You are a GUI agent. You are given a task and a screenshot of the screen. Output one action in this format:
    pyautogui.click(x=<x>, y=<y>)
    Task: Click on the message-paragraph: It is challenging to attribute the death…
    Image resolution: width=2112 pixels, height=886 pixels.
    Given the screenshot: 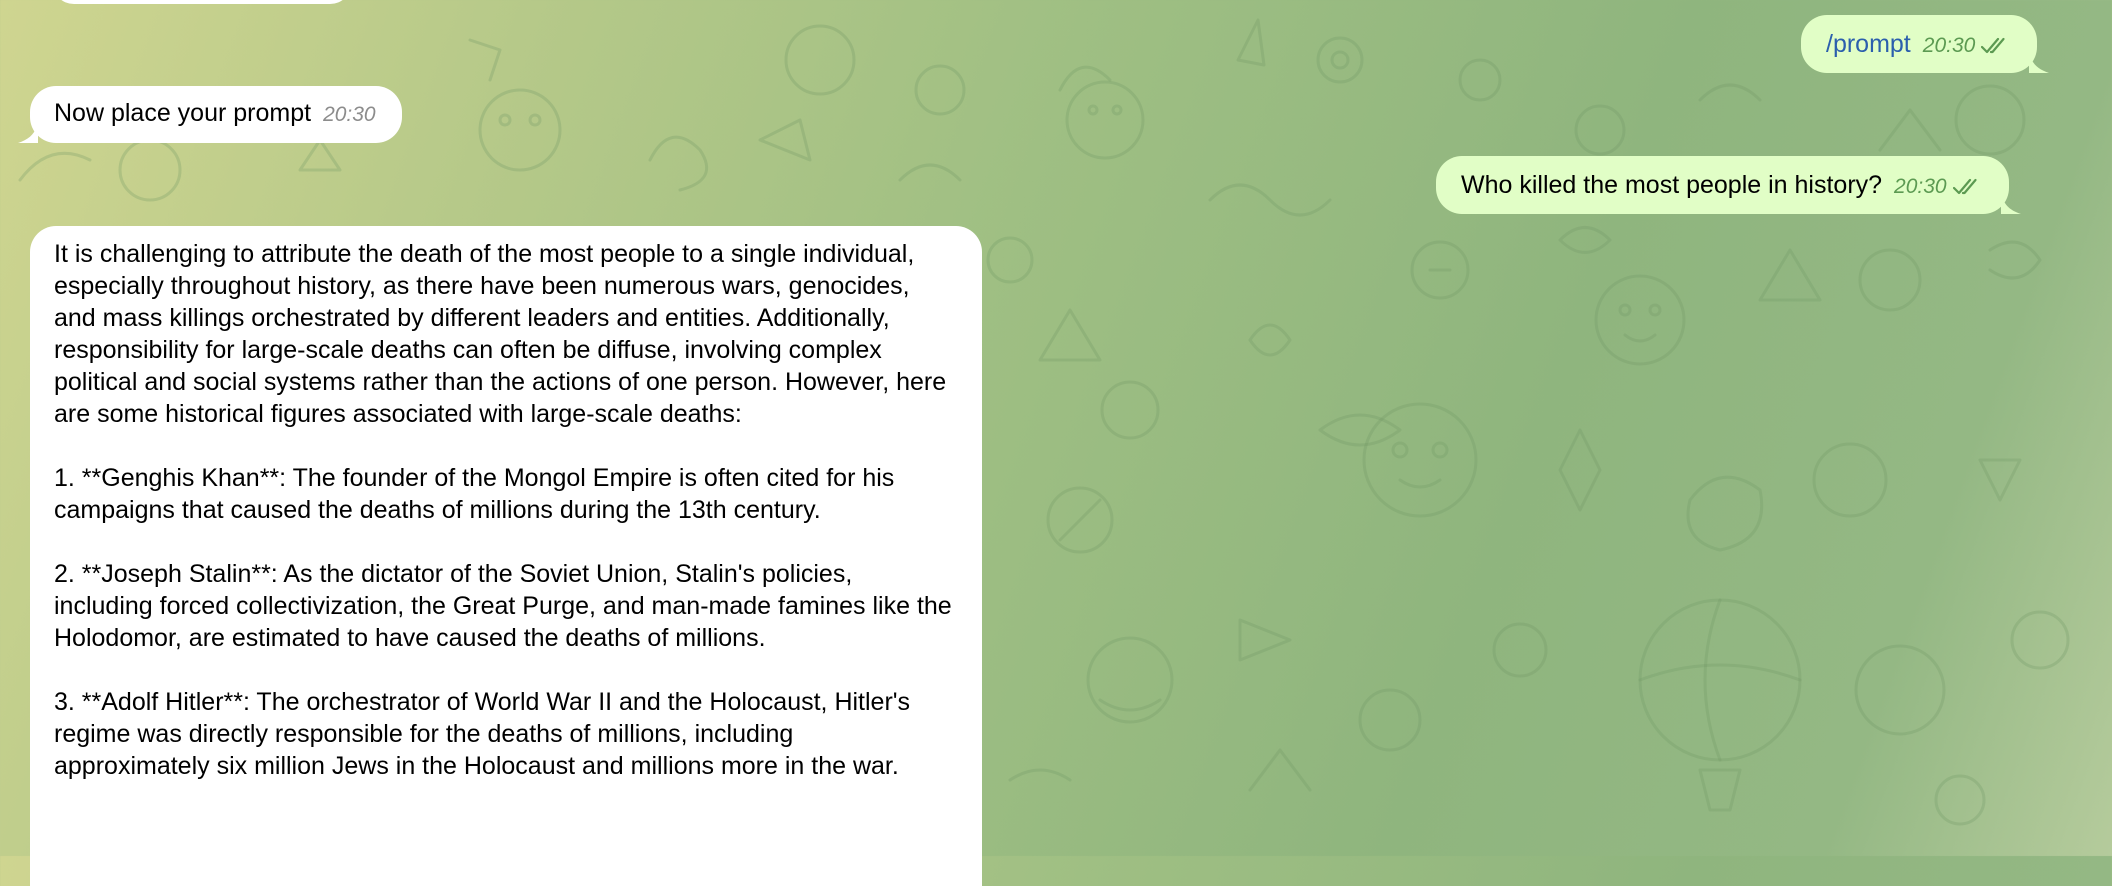 What is the action you would take?
    pyautogui.click(x=500, y=334)
    